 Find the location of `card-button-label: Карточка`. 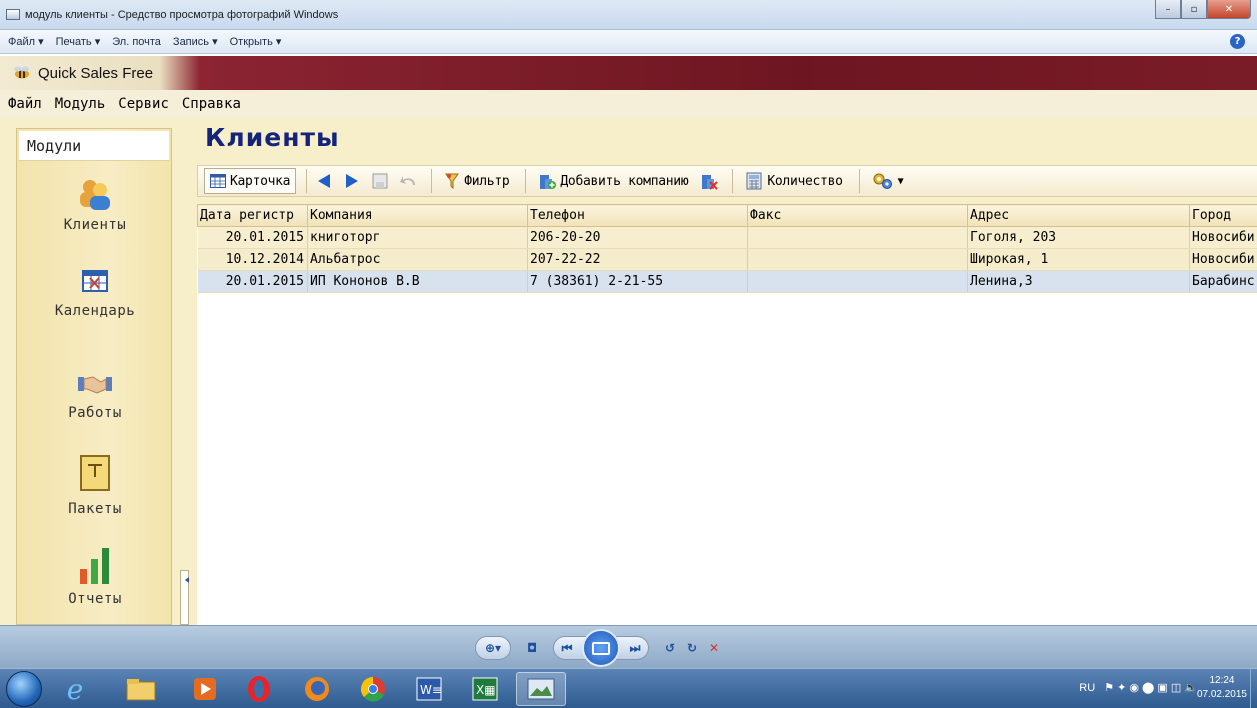

card-button-label: Карточка is located at coordinates (260, 181).